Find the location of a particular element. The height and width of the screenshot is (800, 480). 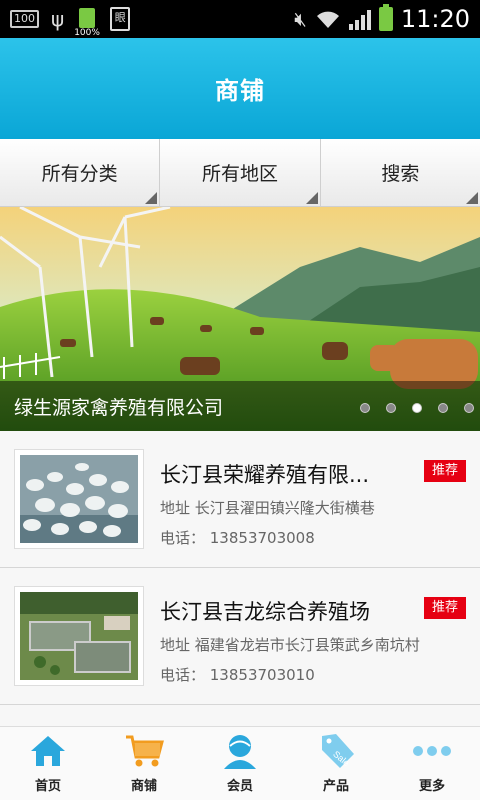

home-icon is located at coordinates (48, 751).